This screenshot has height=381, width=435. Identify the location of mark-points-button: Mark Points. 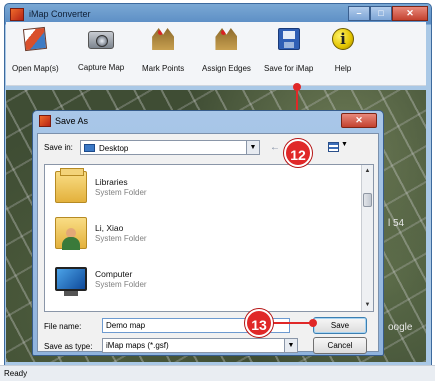
(163, 50).